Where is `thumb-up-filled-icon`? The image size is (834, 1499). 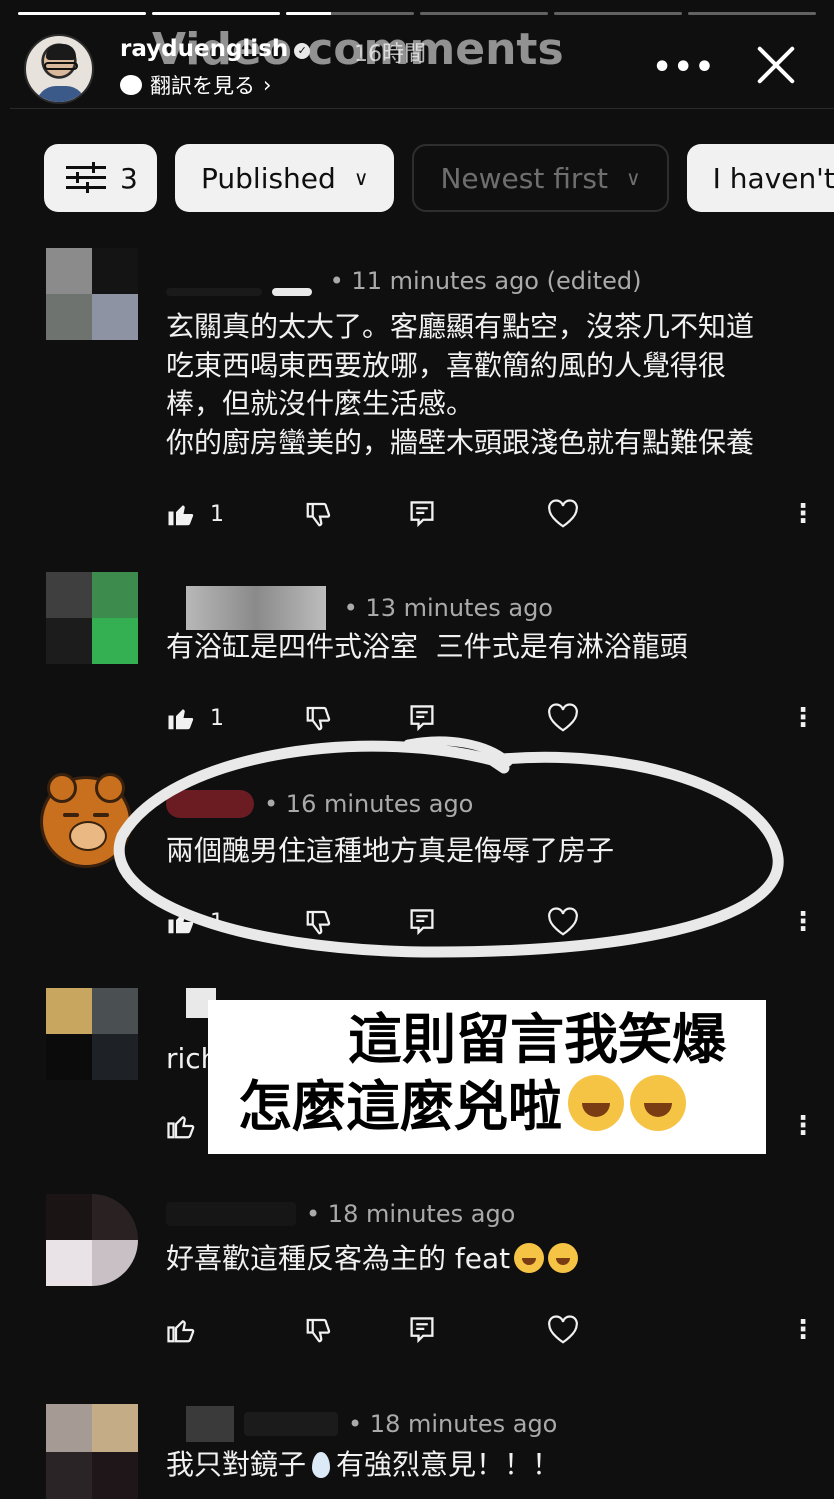
thumb-up-filled-icon is located at coordinates (181, 515).